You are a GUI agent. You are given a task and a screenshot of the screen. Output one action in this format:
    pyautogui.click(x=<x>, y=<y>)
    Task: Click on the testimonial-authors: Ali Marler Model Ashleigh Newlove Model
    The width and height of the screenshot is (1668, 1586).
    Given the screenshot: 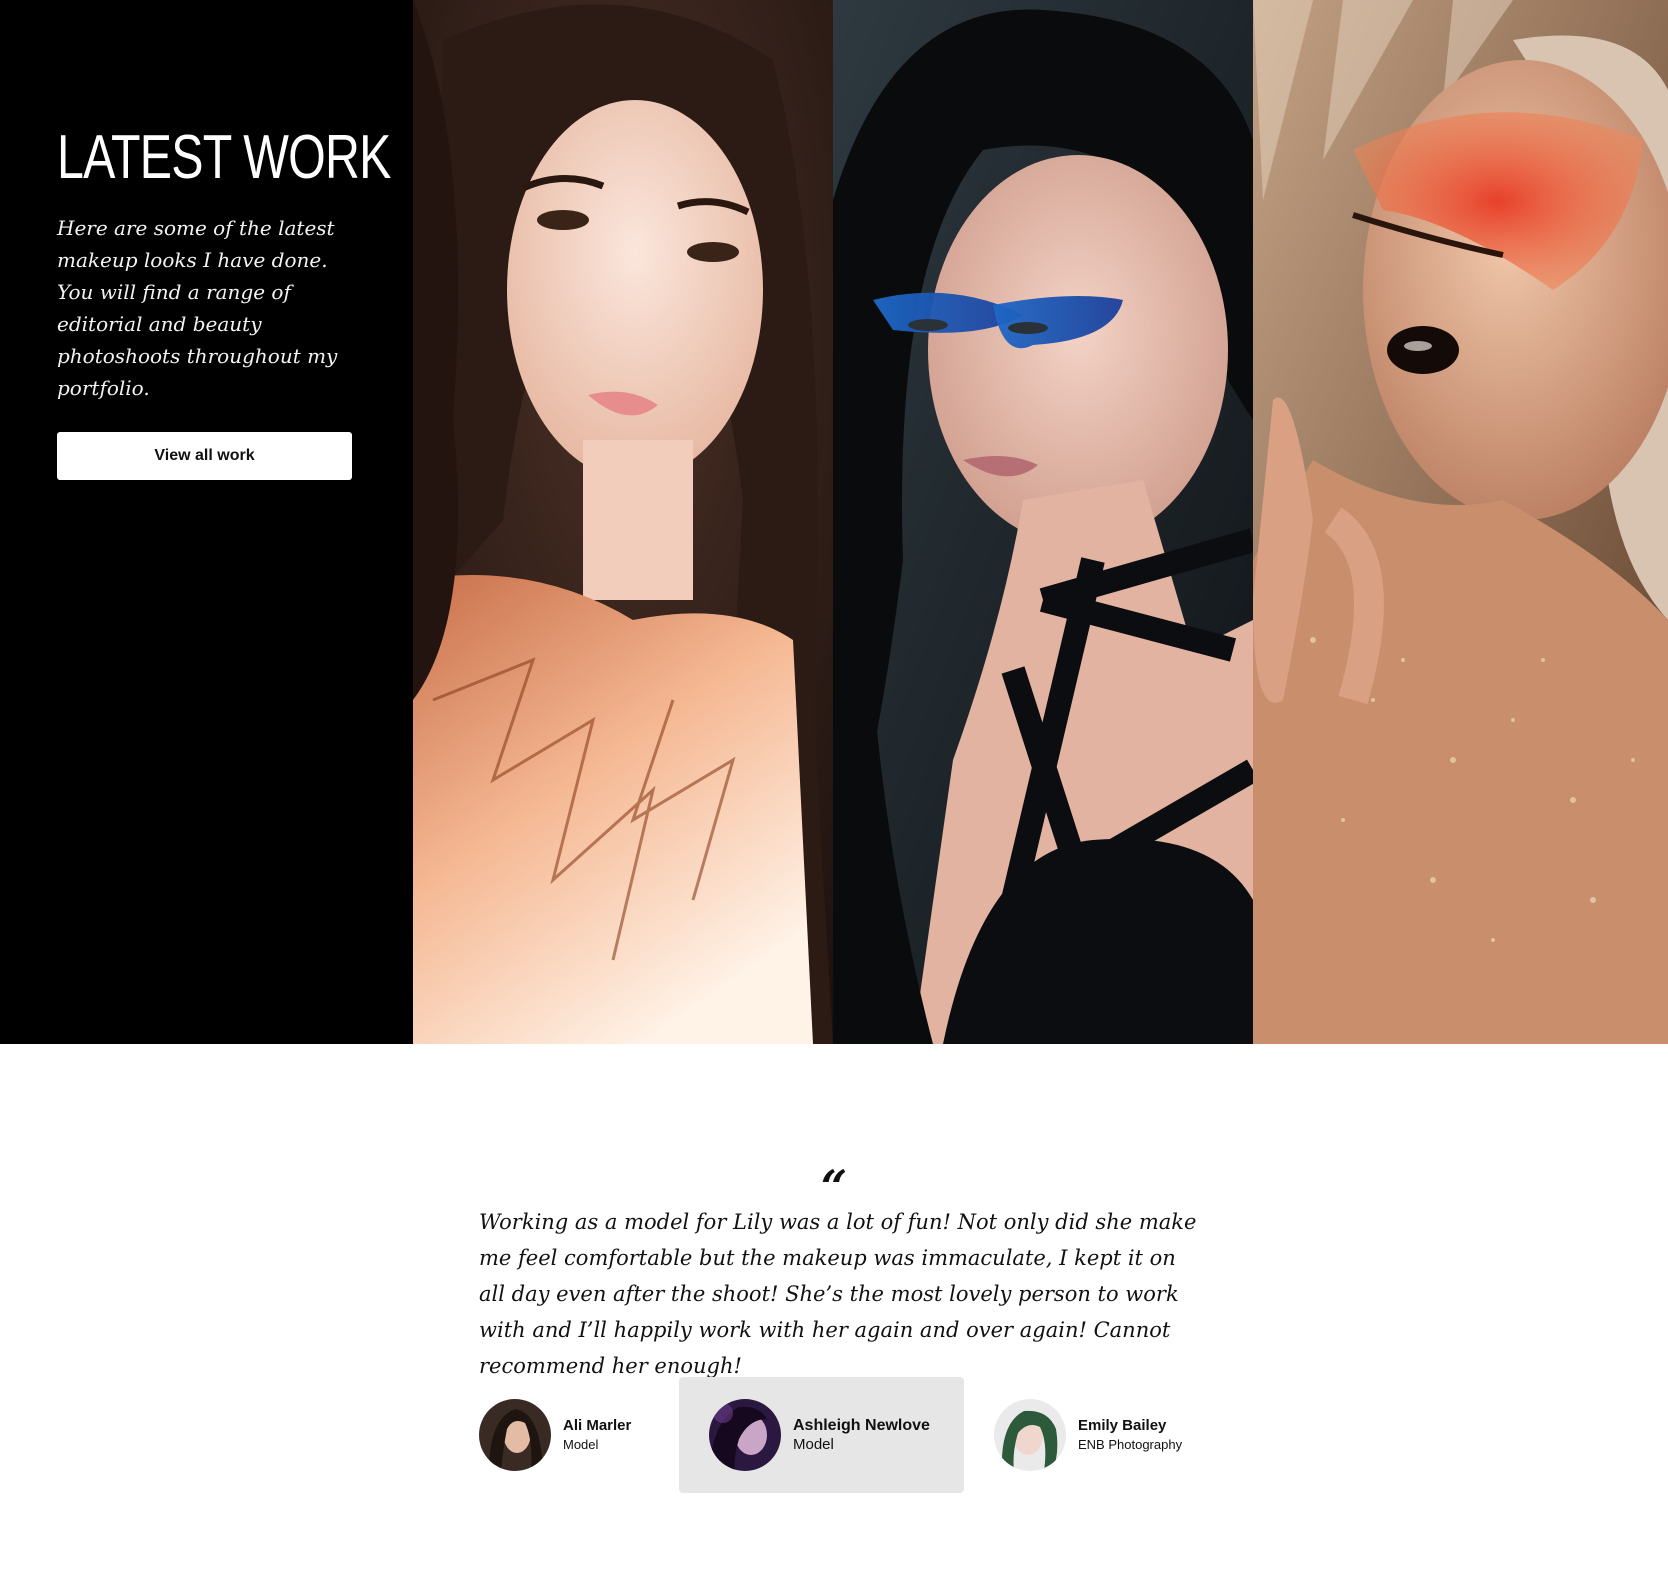 What is the action you would take?
    pyautogui.click(x=839, y=1435)
    